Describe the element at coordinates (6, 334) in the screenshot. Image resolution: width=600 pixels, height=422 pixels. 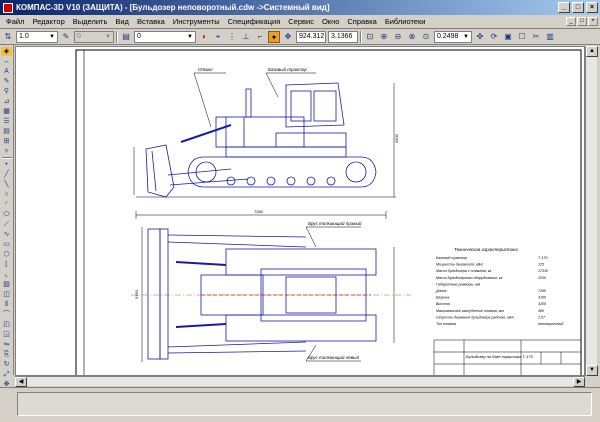
I see `fragment-icon: ◲` at that location.